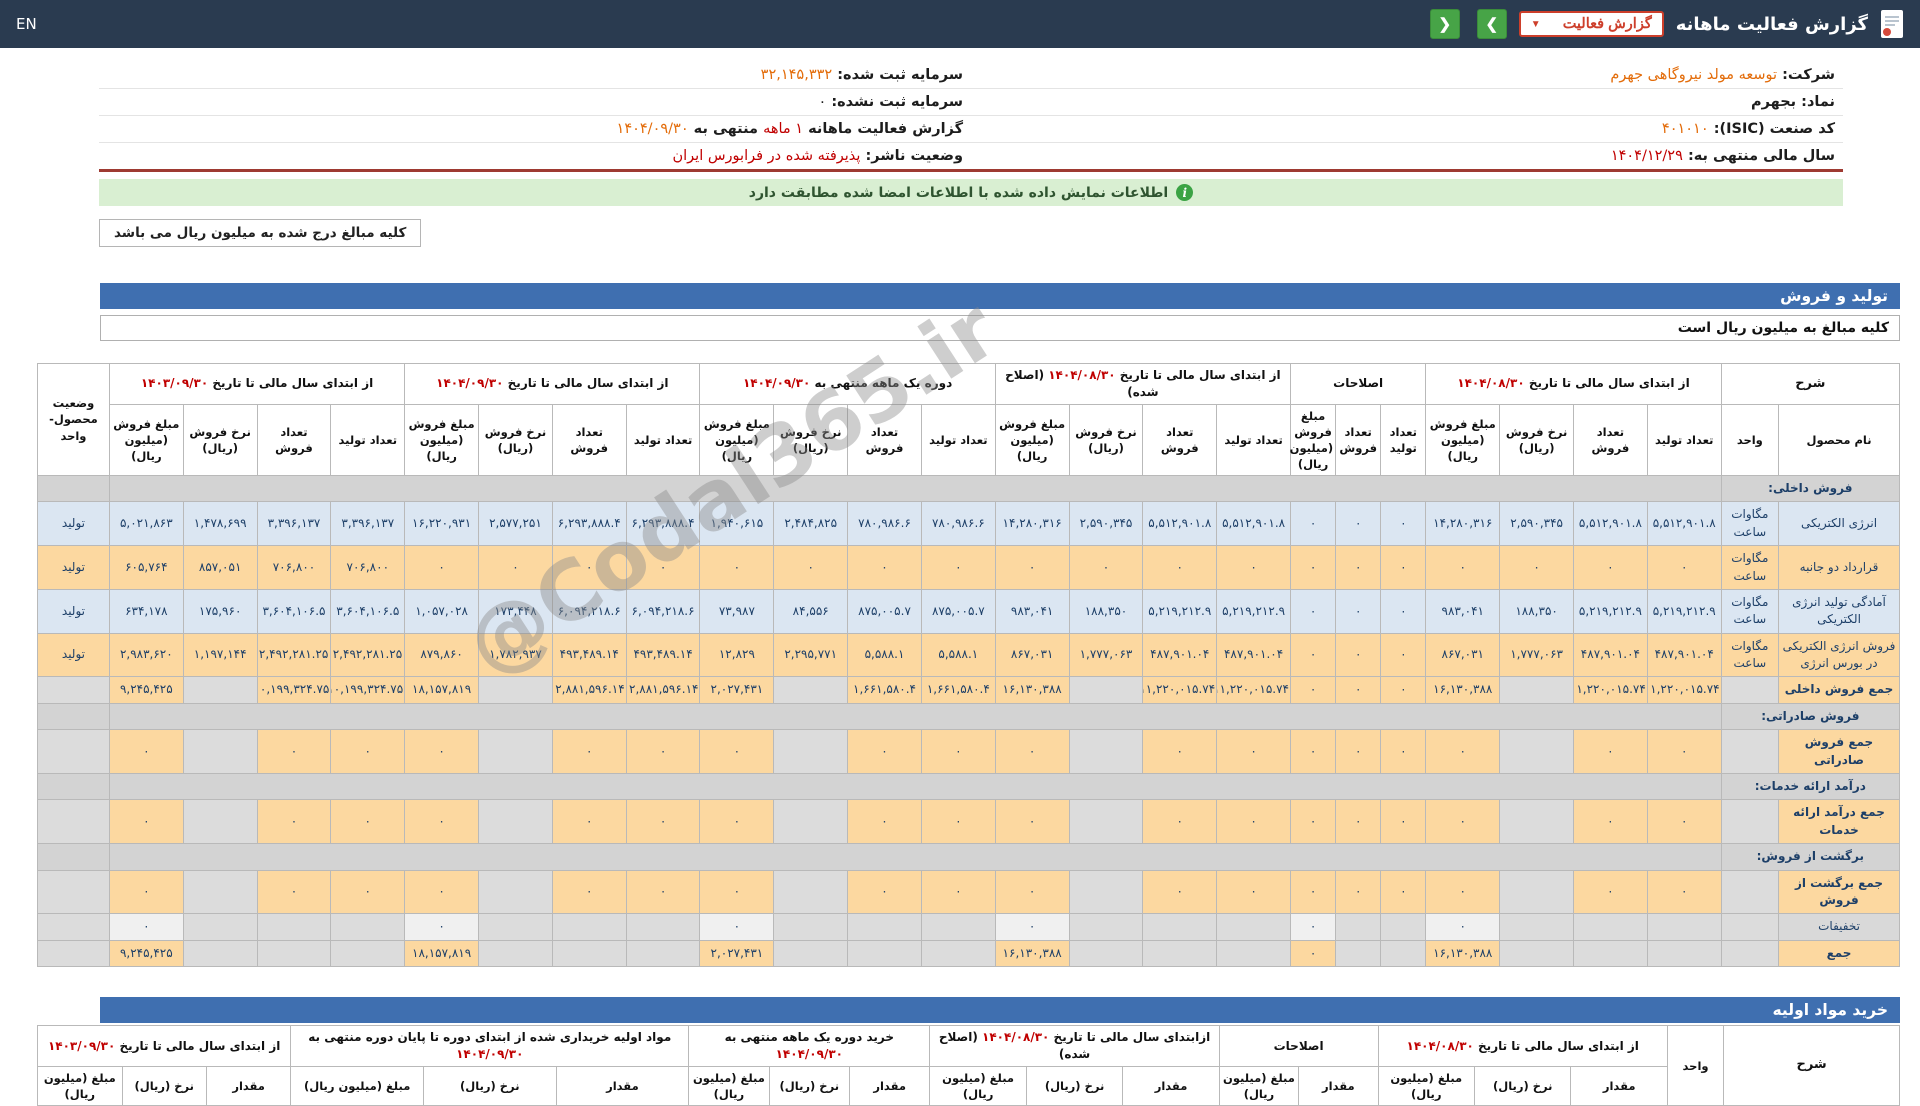  What do you see at coordinates (1693, 75) in the screenshot?
I see `info-value: توسعه مولد نیروگاهی جهرم` at bounding box center [1693, 75].